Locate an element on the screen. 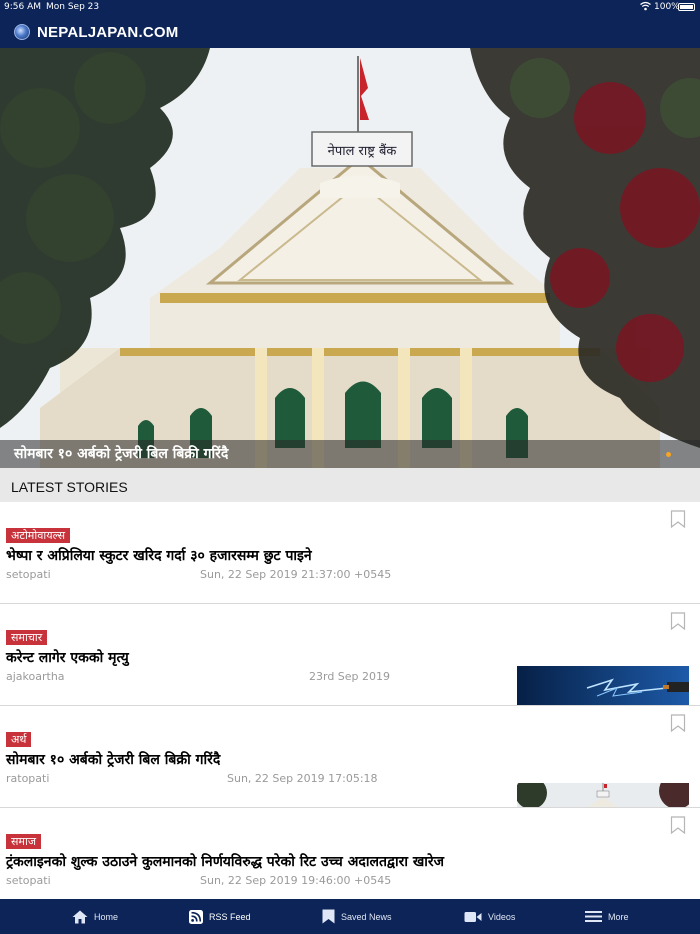  section-title: LATEST STORIES is located at coordinates (69, 487).